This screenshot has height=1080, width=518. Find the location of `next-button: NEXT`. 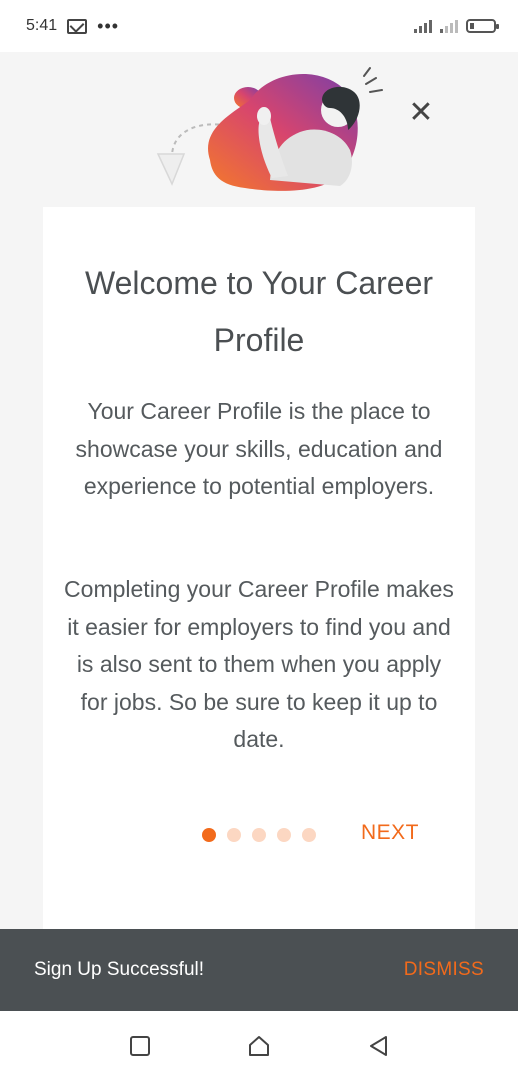

next-button: NEXT is located at coordinates (390, 833).